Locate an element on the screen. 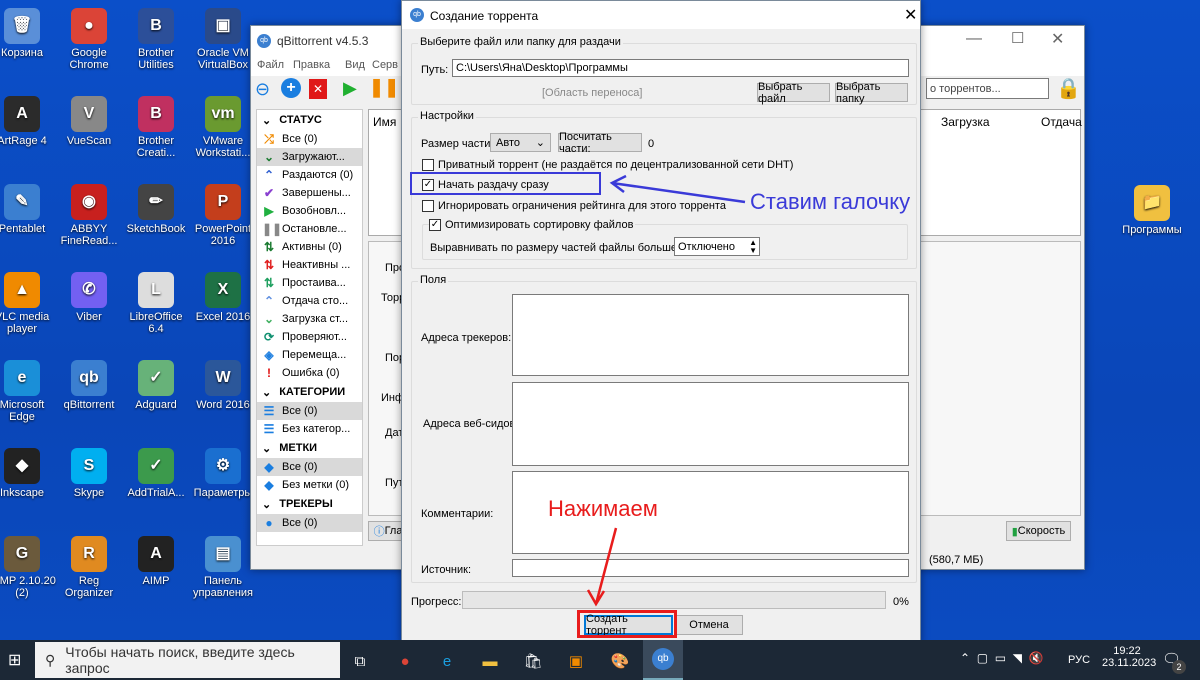 Image resolution: width=1200 pixels, height=680 pixels. highlight-box-create is located at coordinates (627, 624).